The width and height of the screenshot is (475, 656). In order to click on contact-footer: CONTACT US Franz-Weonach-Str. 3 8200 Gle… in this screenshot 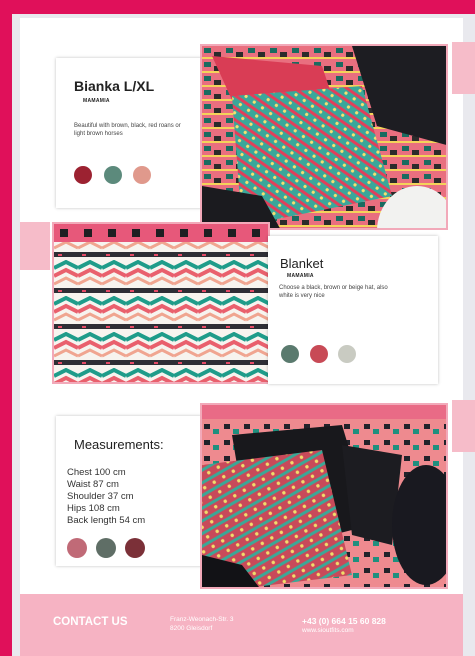, I will do `click(241, 625)`.